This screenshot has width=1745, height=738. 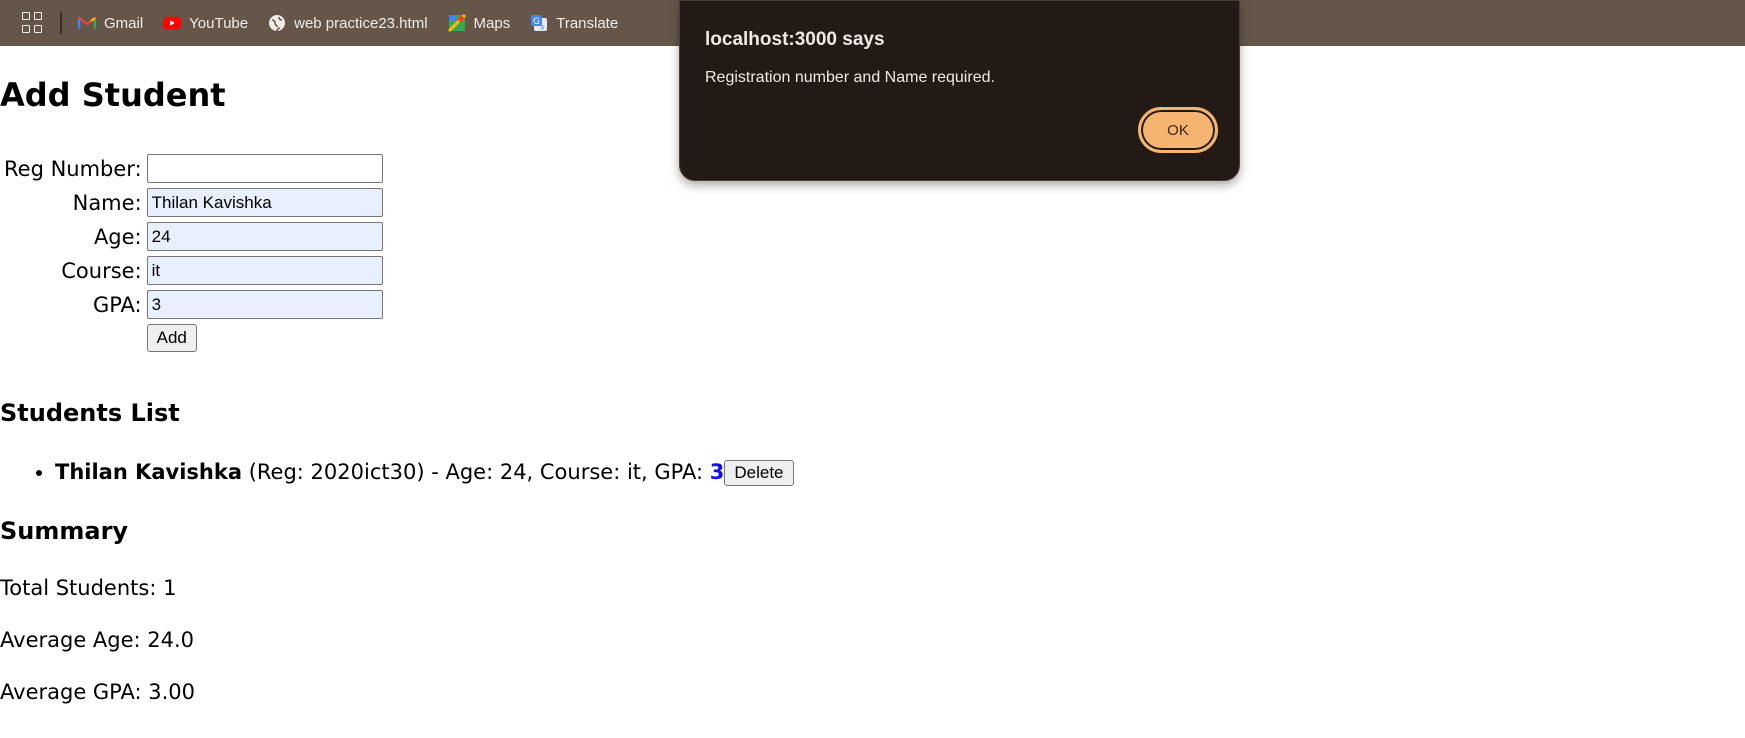 I want to click on form-row-name: Name:, so click(x=193, y=202).